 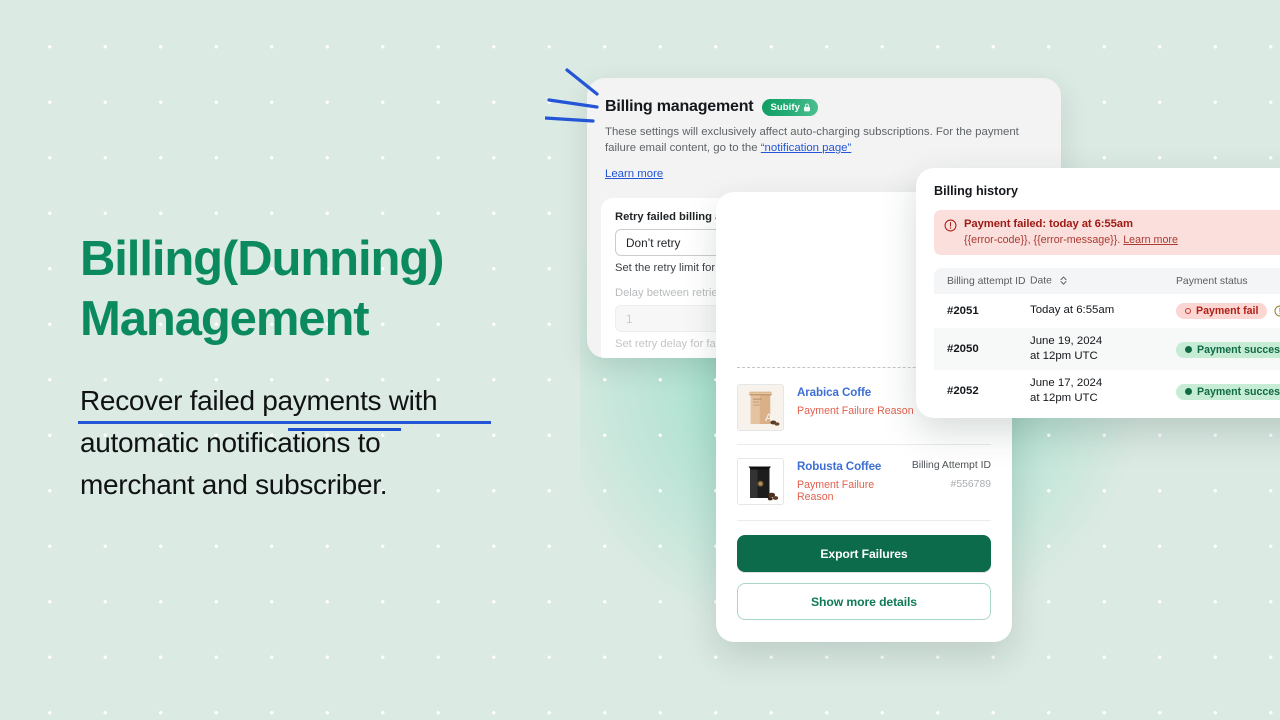 I want to click on product-attempt-label: Billing Attempt ID, so click(x=951, y=465).